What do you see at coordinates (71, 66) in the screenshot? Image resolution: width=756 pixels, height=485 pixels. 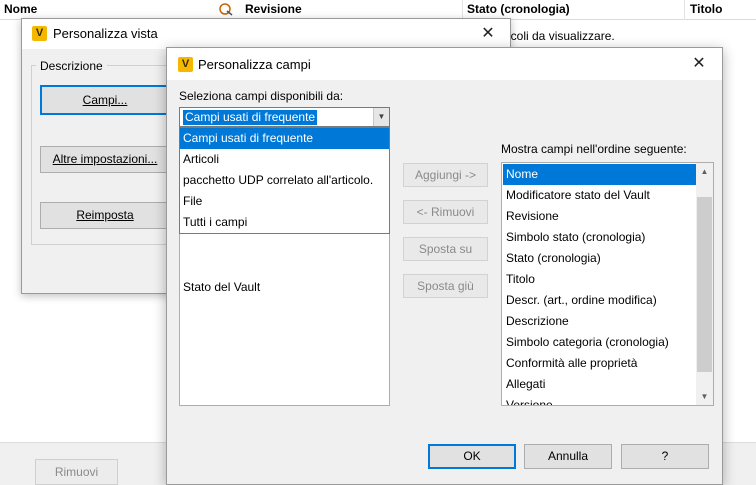 I see `group-label: Descrizione` at bounding box center [71, 66].